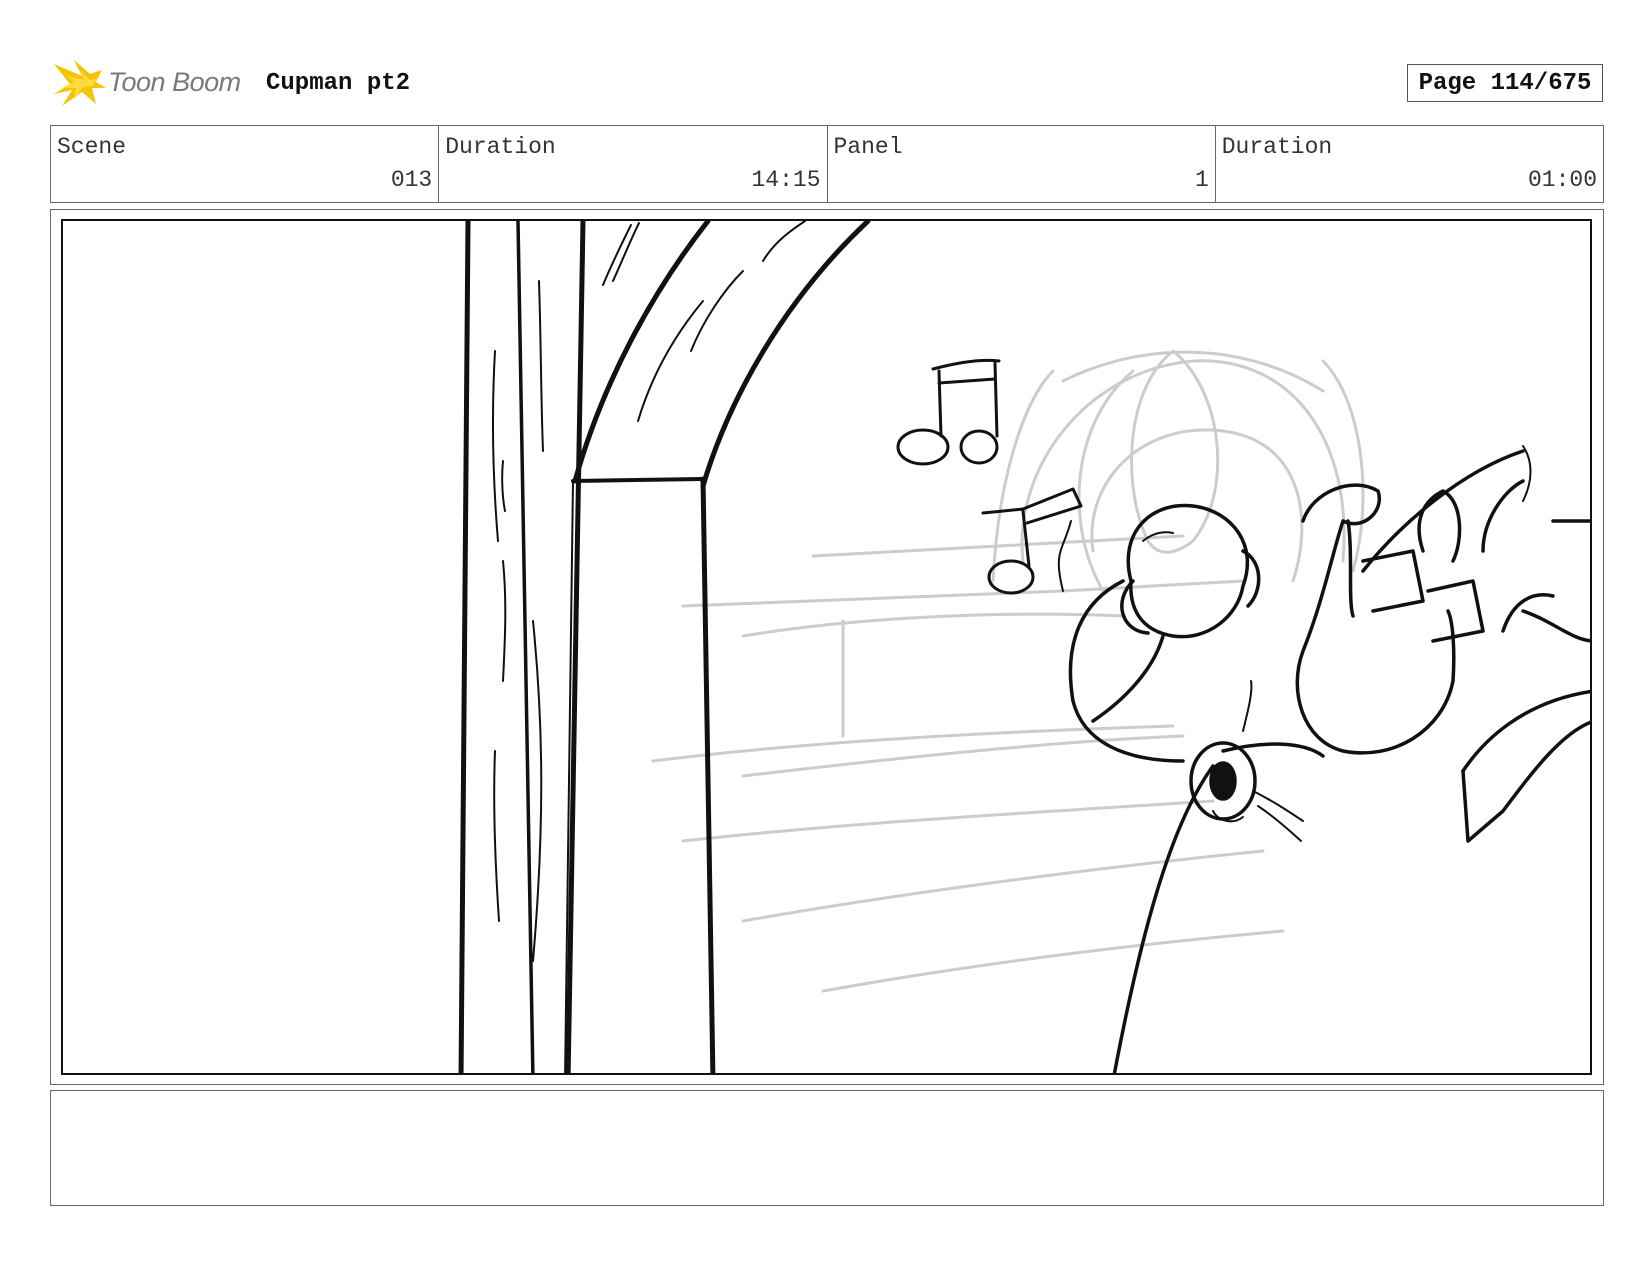 The image size is (1650, 1275). I want to click on scene-cell: Scene 013, so click(245, 164).